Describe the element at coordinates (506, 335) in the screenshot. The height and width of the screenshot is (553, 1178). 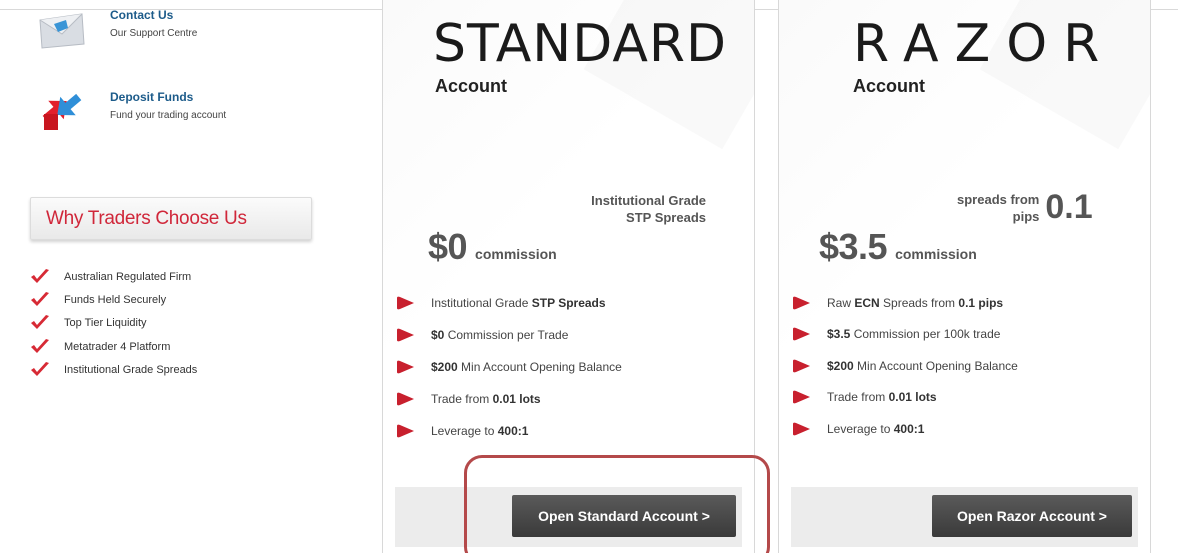
I see `feature-text: Commission per Trade` at that location.